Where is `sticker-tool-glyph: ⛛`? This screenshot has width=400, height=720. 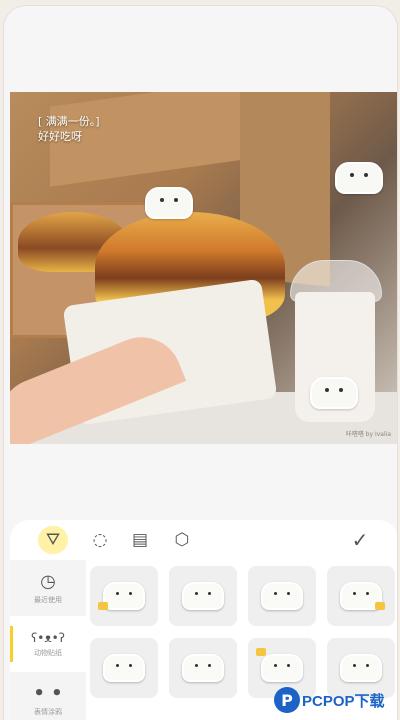 sticker-tool-glyph: ⛛ is located at coordinates (53, 540).